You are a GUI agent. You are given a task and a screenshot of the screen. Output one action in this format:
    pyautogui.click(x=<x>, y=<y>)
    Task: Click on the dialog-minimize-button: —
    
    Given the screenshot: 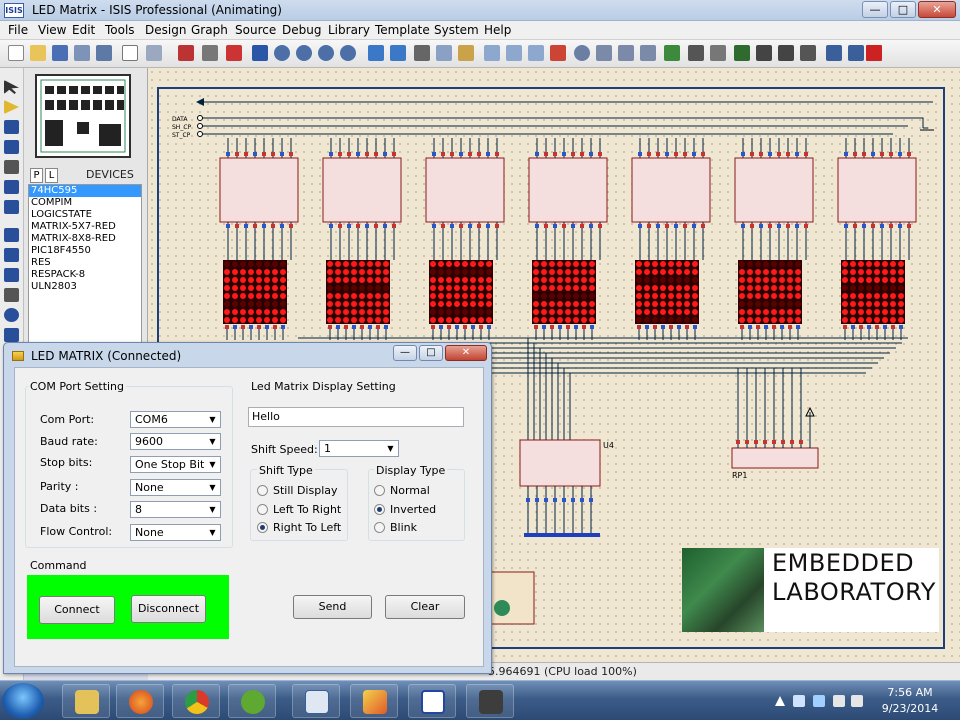 What is the action you would take?
    pyautogui.click(x=405, y=353)
    